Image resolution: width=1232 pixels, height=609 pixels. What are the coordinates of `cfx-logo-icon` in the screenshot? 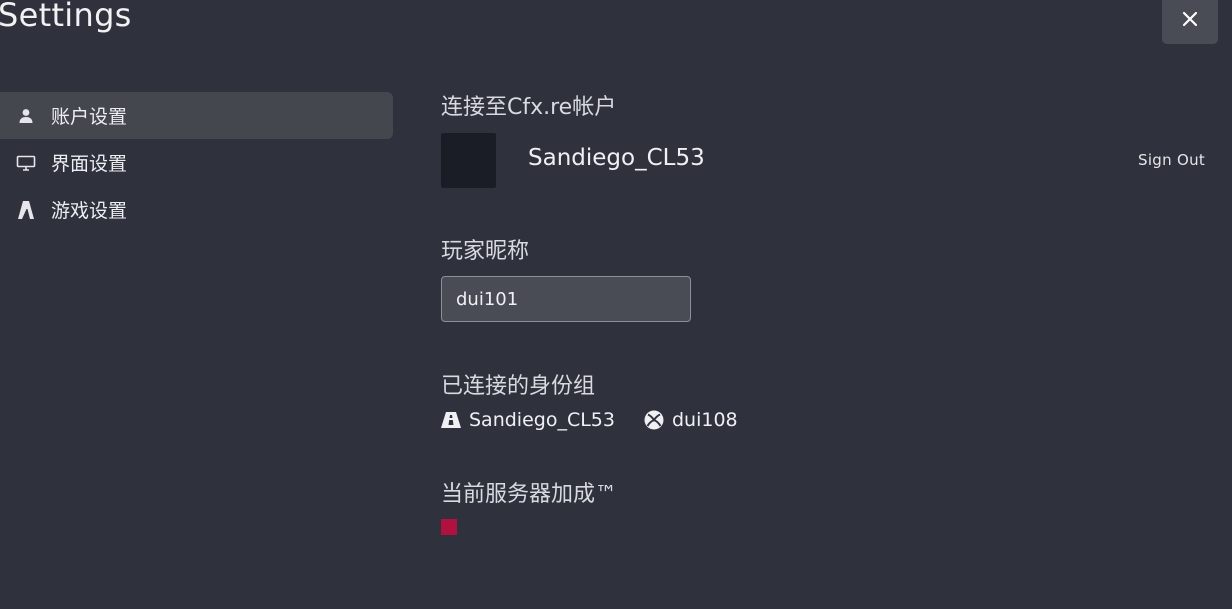 It's located at (451, 420).